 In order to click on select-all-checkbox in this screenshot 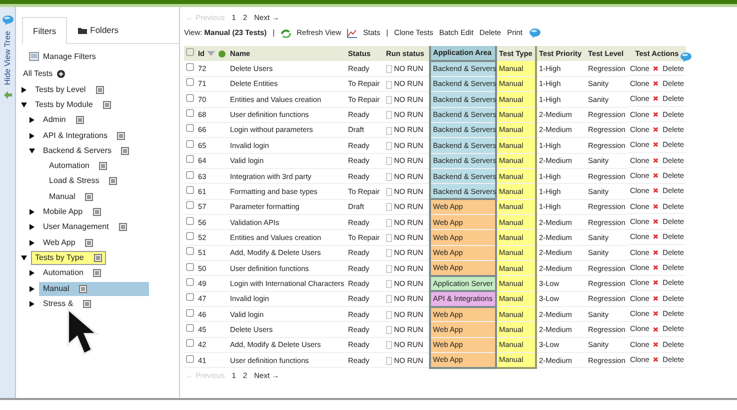, I will do `click(190, 52)`.